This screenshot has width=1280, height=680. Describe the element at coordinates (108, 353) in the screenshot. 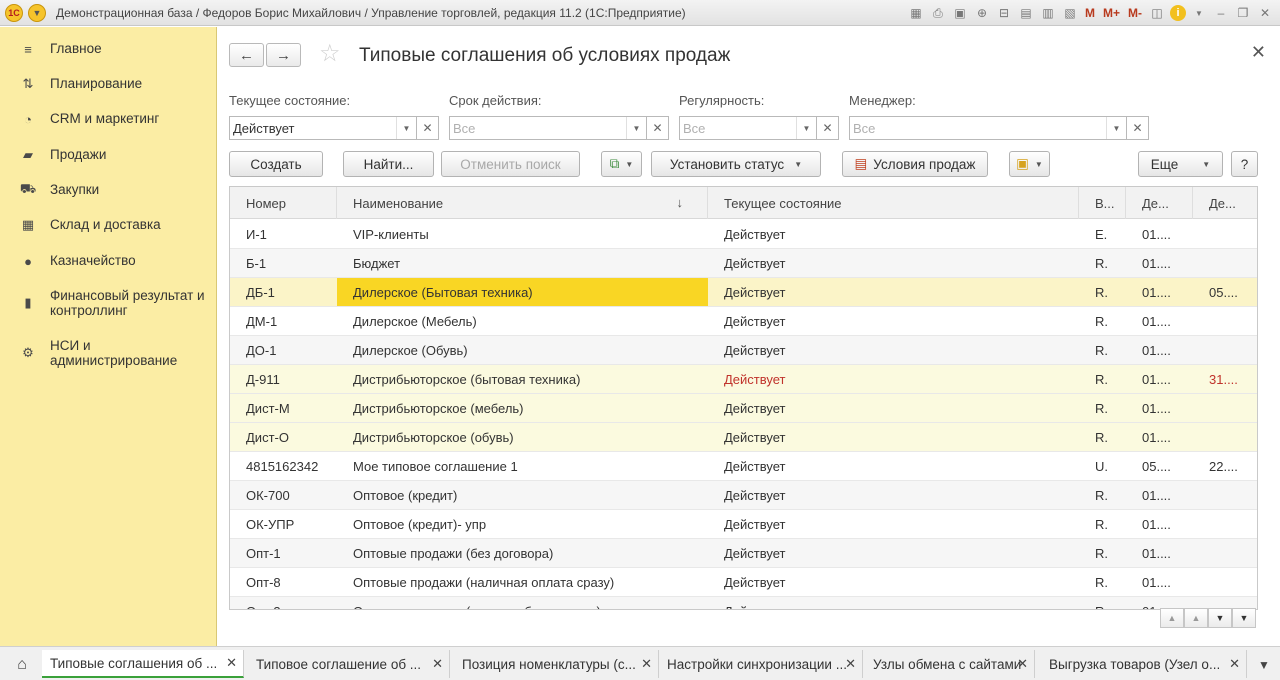

I see `sidebar-item-admin: ⚙ НСИ и администрирование` at that location.